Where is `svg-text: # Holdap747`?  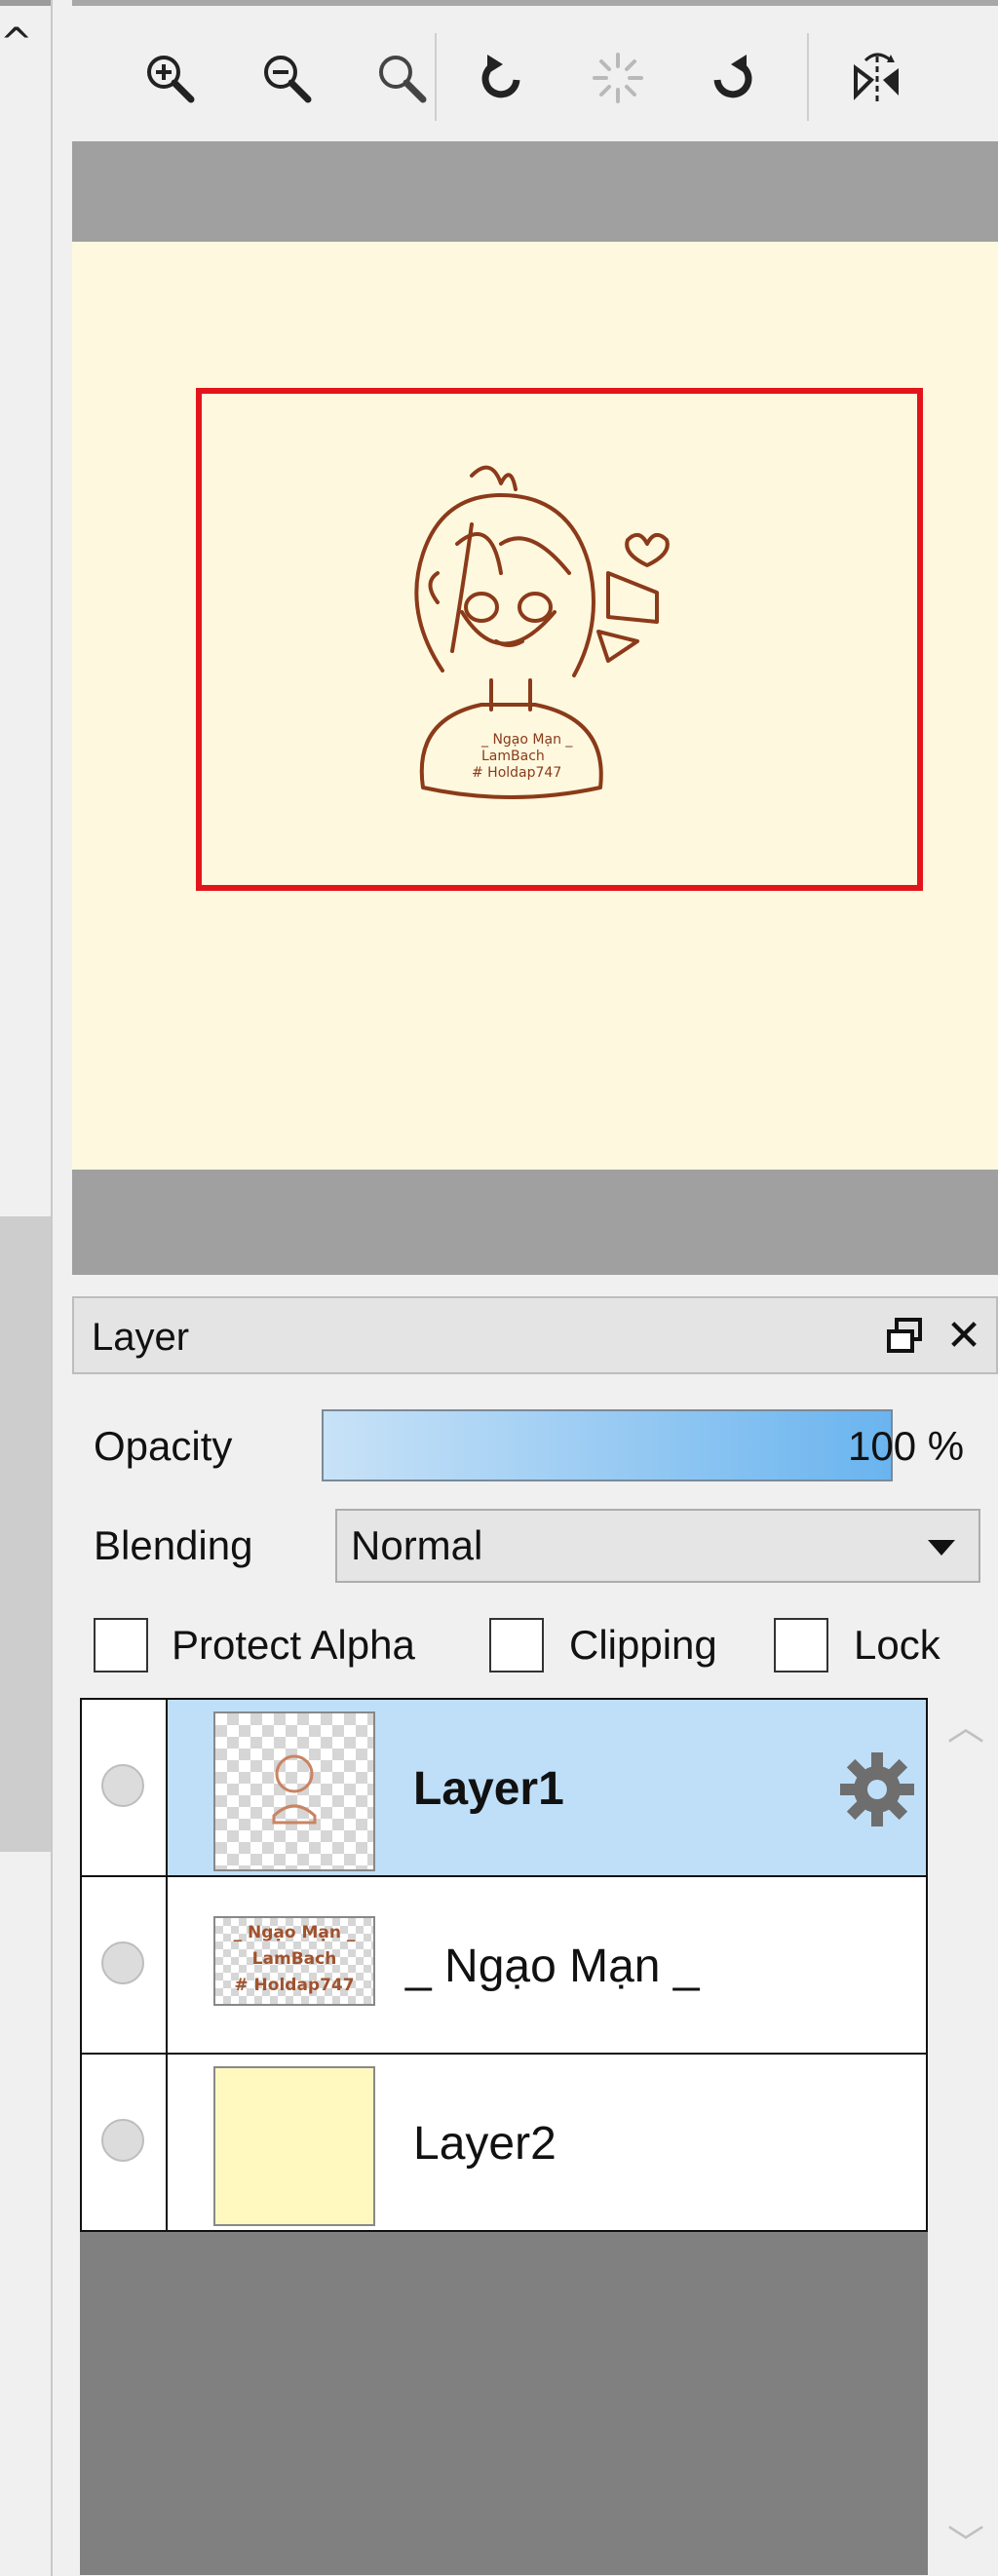 svg-text: # Holdap747 is located at coordinates (516, 773).